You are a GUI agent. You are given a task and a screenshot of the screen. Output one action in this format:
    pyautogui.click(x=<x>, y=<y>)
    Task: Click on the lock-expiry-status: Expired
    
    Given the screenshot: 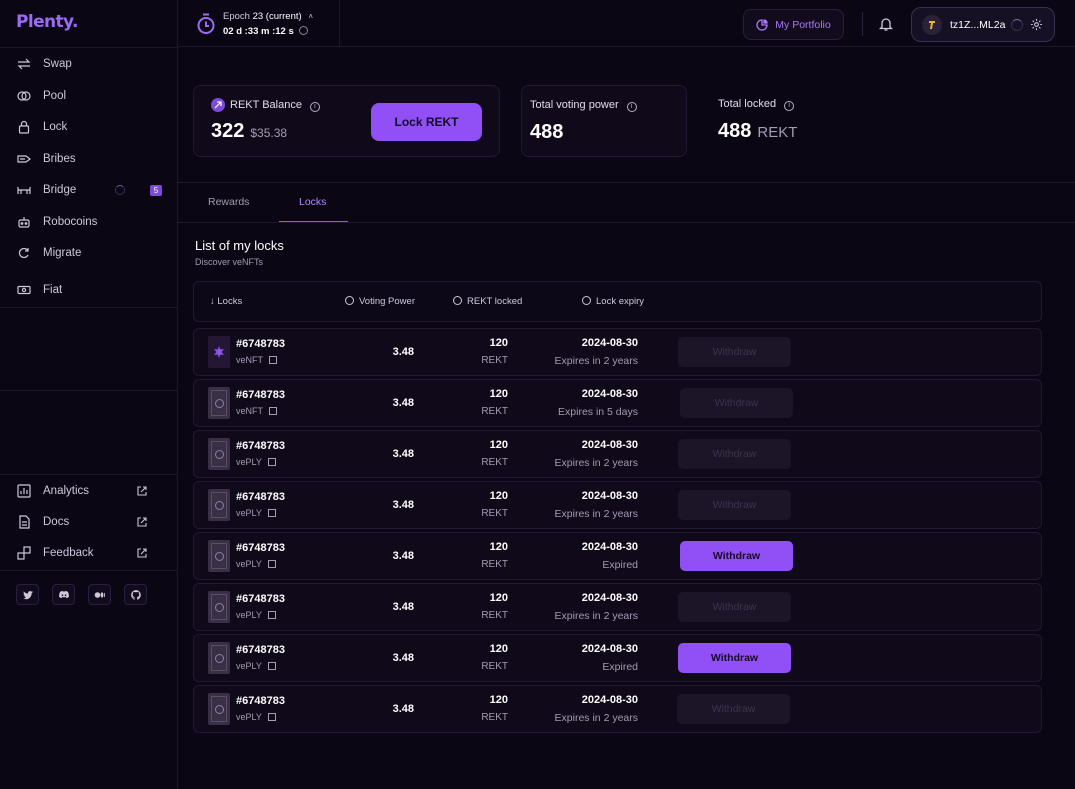 What is the action you would take?
    pyautogui.click(x=620, y=565)
    